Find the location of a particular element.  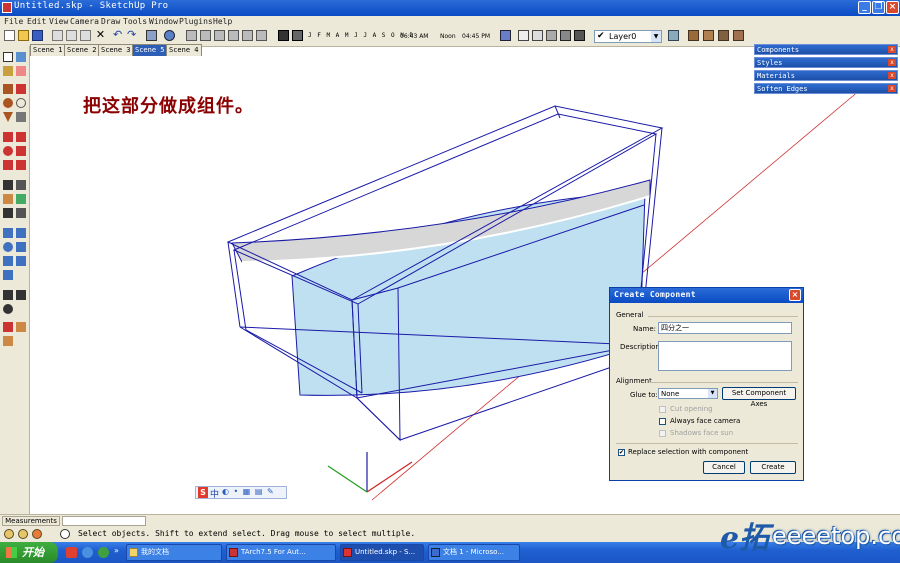

red-axis is located at coordinates (389, 477).